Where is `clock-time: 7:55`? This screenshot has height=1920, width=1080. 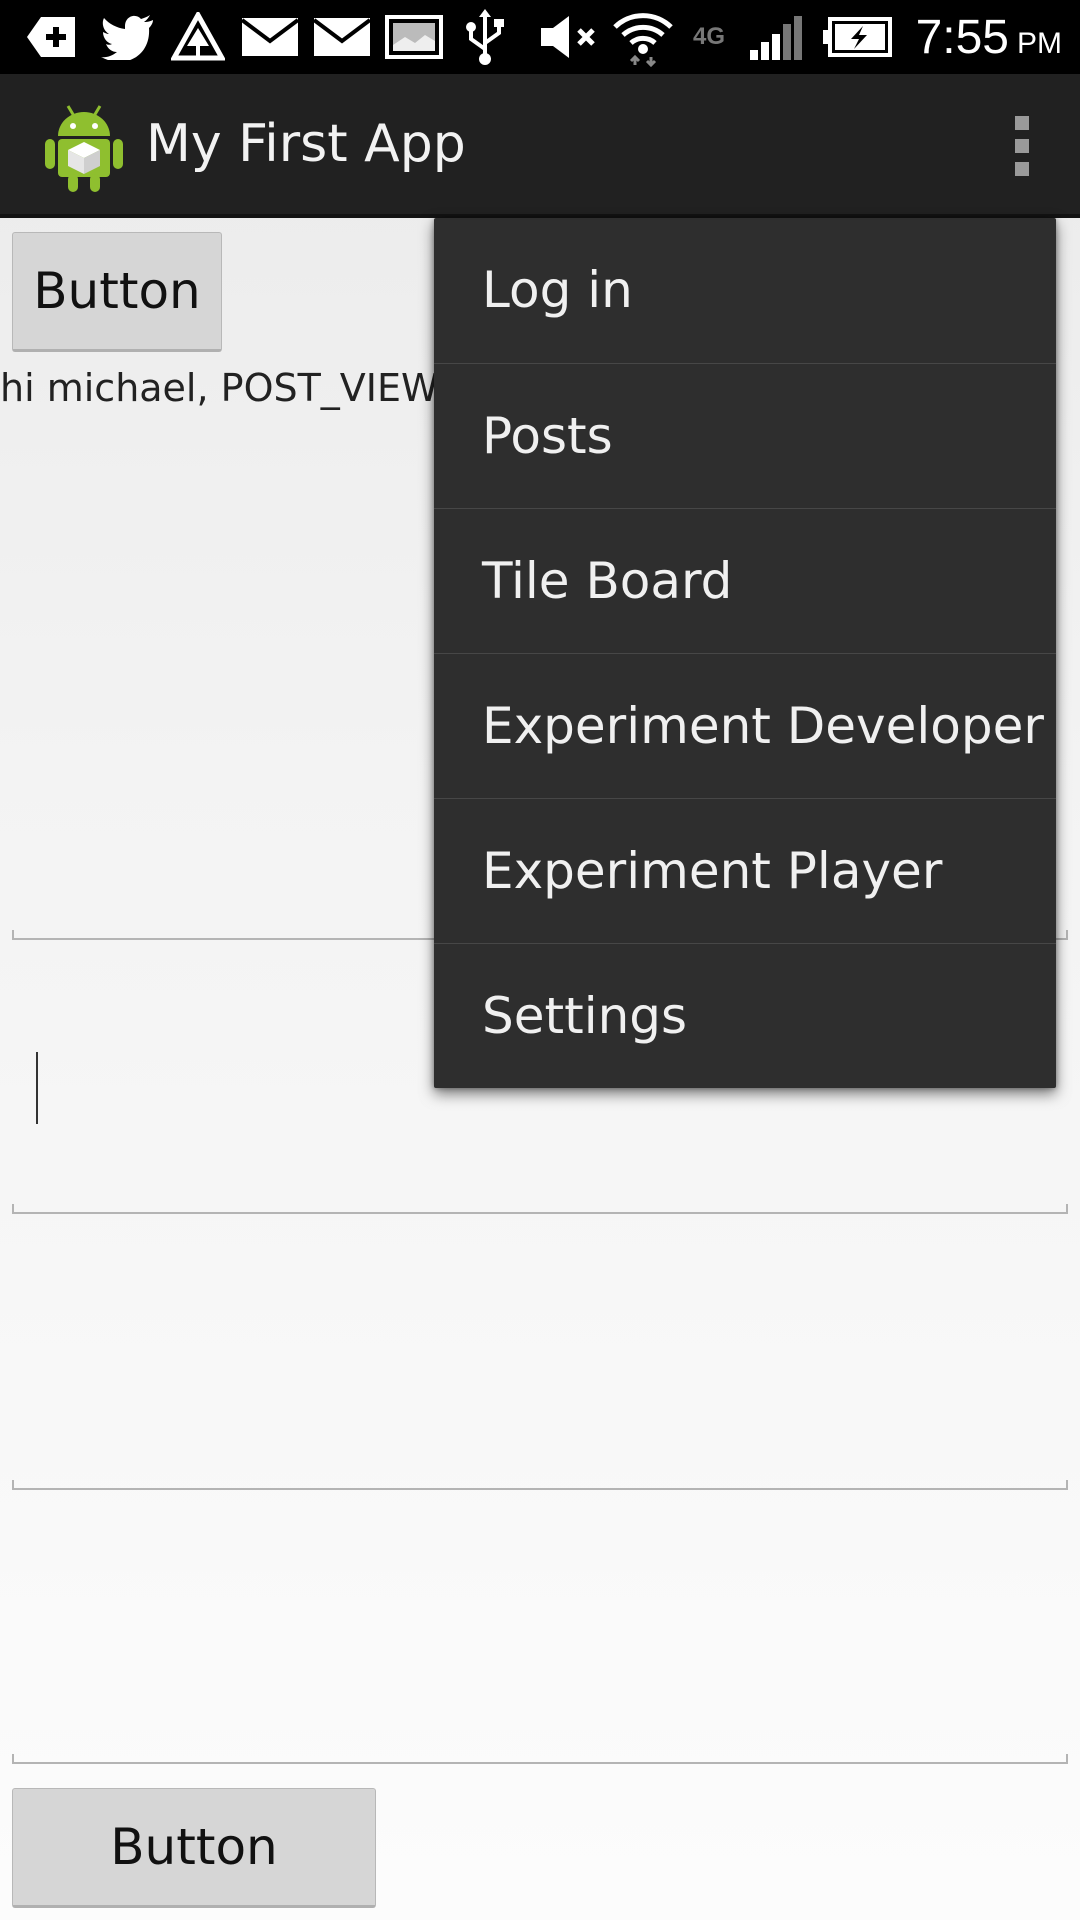 clock-time: 7:55 is located at coordinates (962, 37).